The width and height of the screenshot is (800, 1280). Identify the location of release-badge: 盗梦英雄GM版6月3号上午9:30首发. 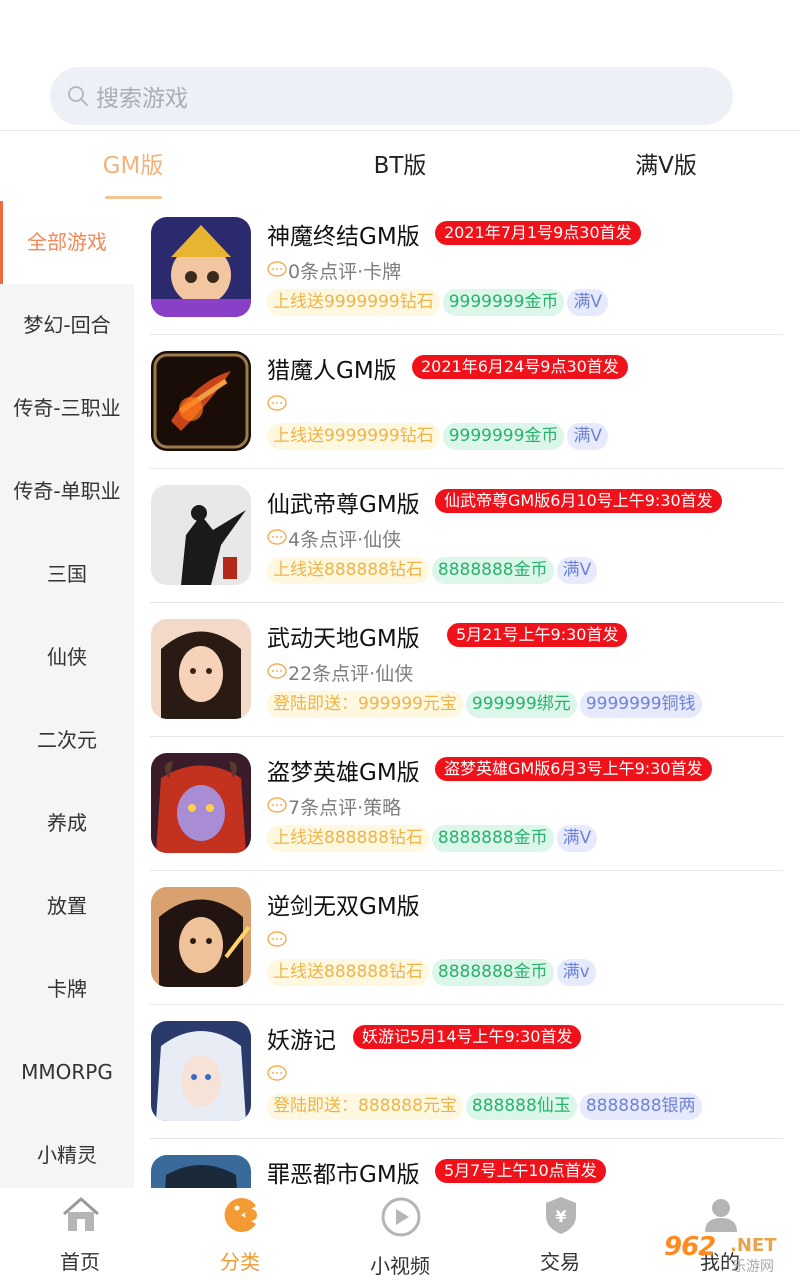
(573, 769).